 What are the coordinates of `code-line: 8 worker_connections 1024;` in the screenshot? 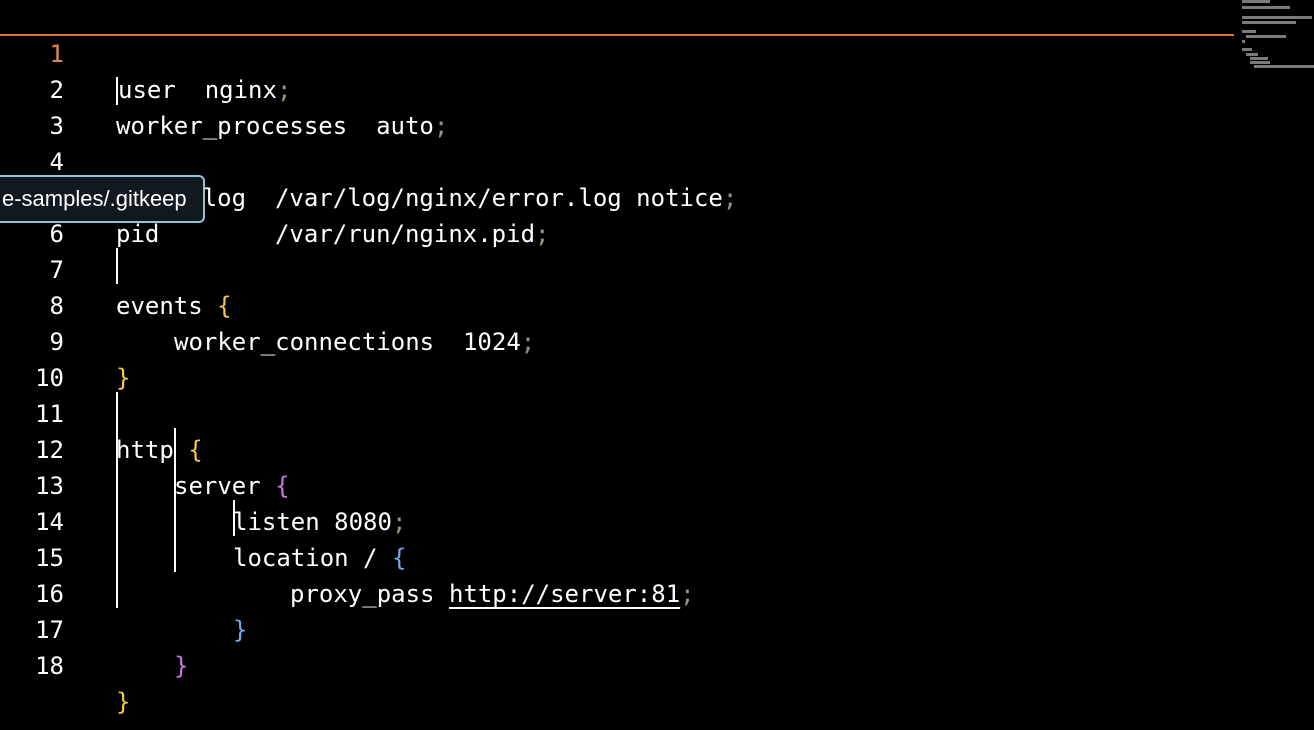 It's located at (617, 304).